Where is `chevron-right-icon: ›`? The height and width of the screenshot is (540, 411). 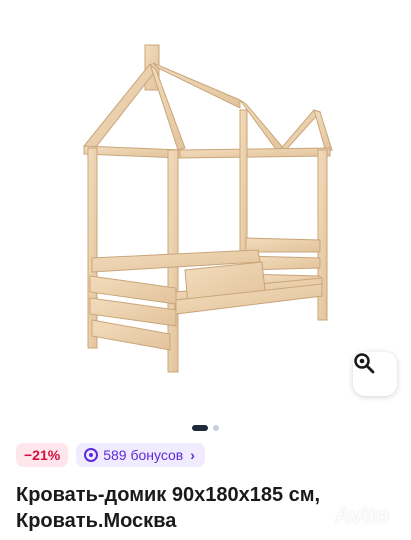 chevron-right-icon: › is located at coordinates (192, 455).